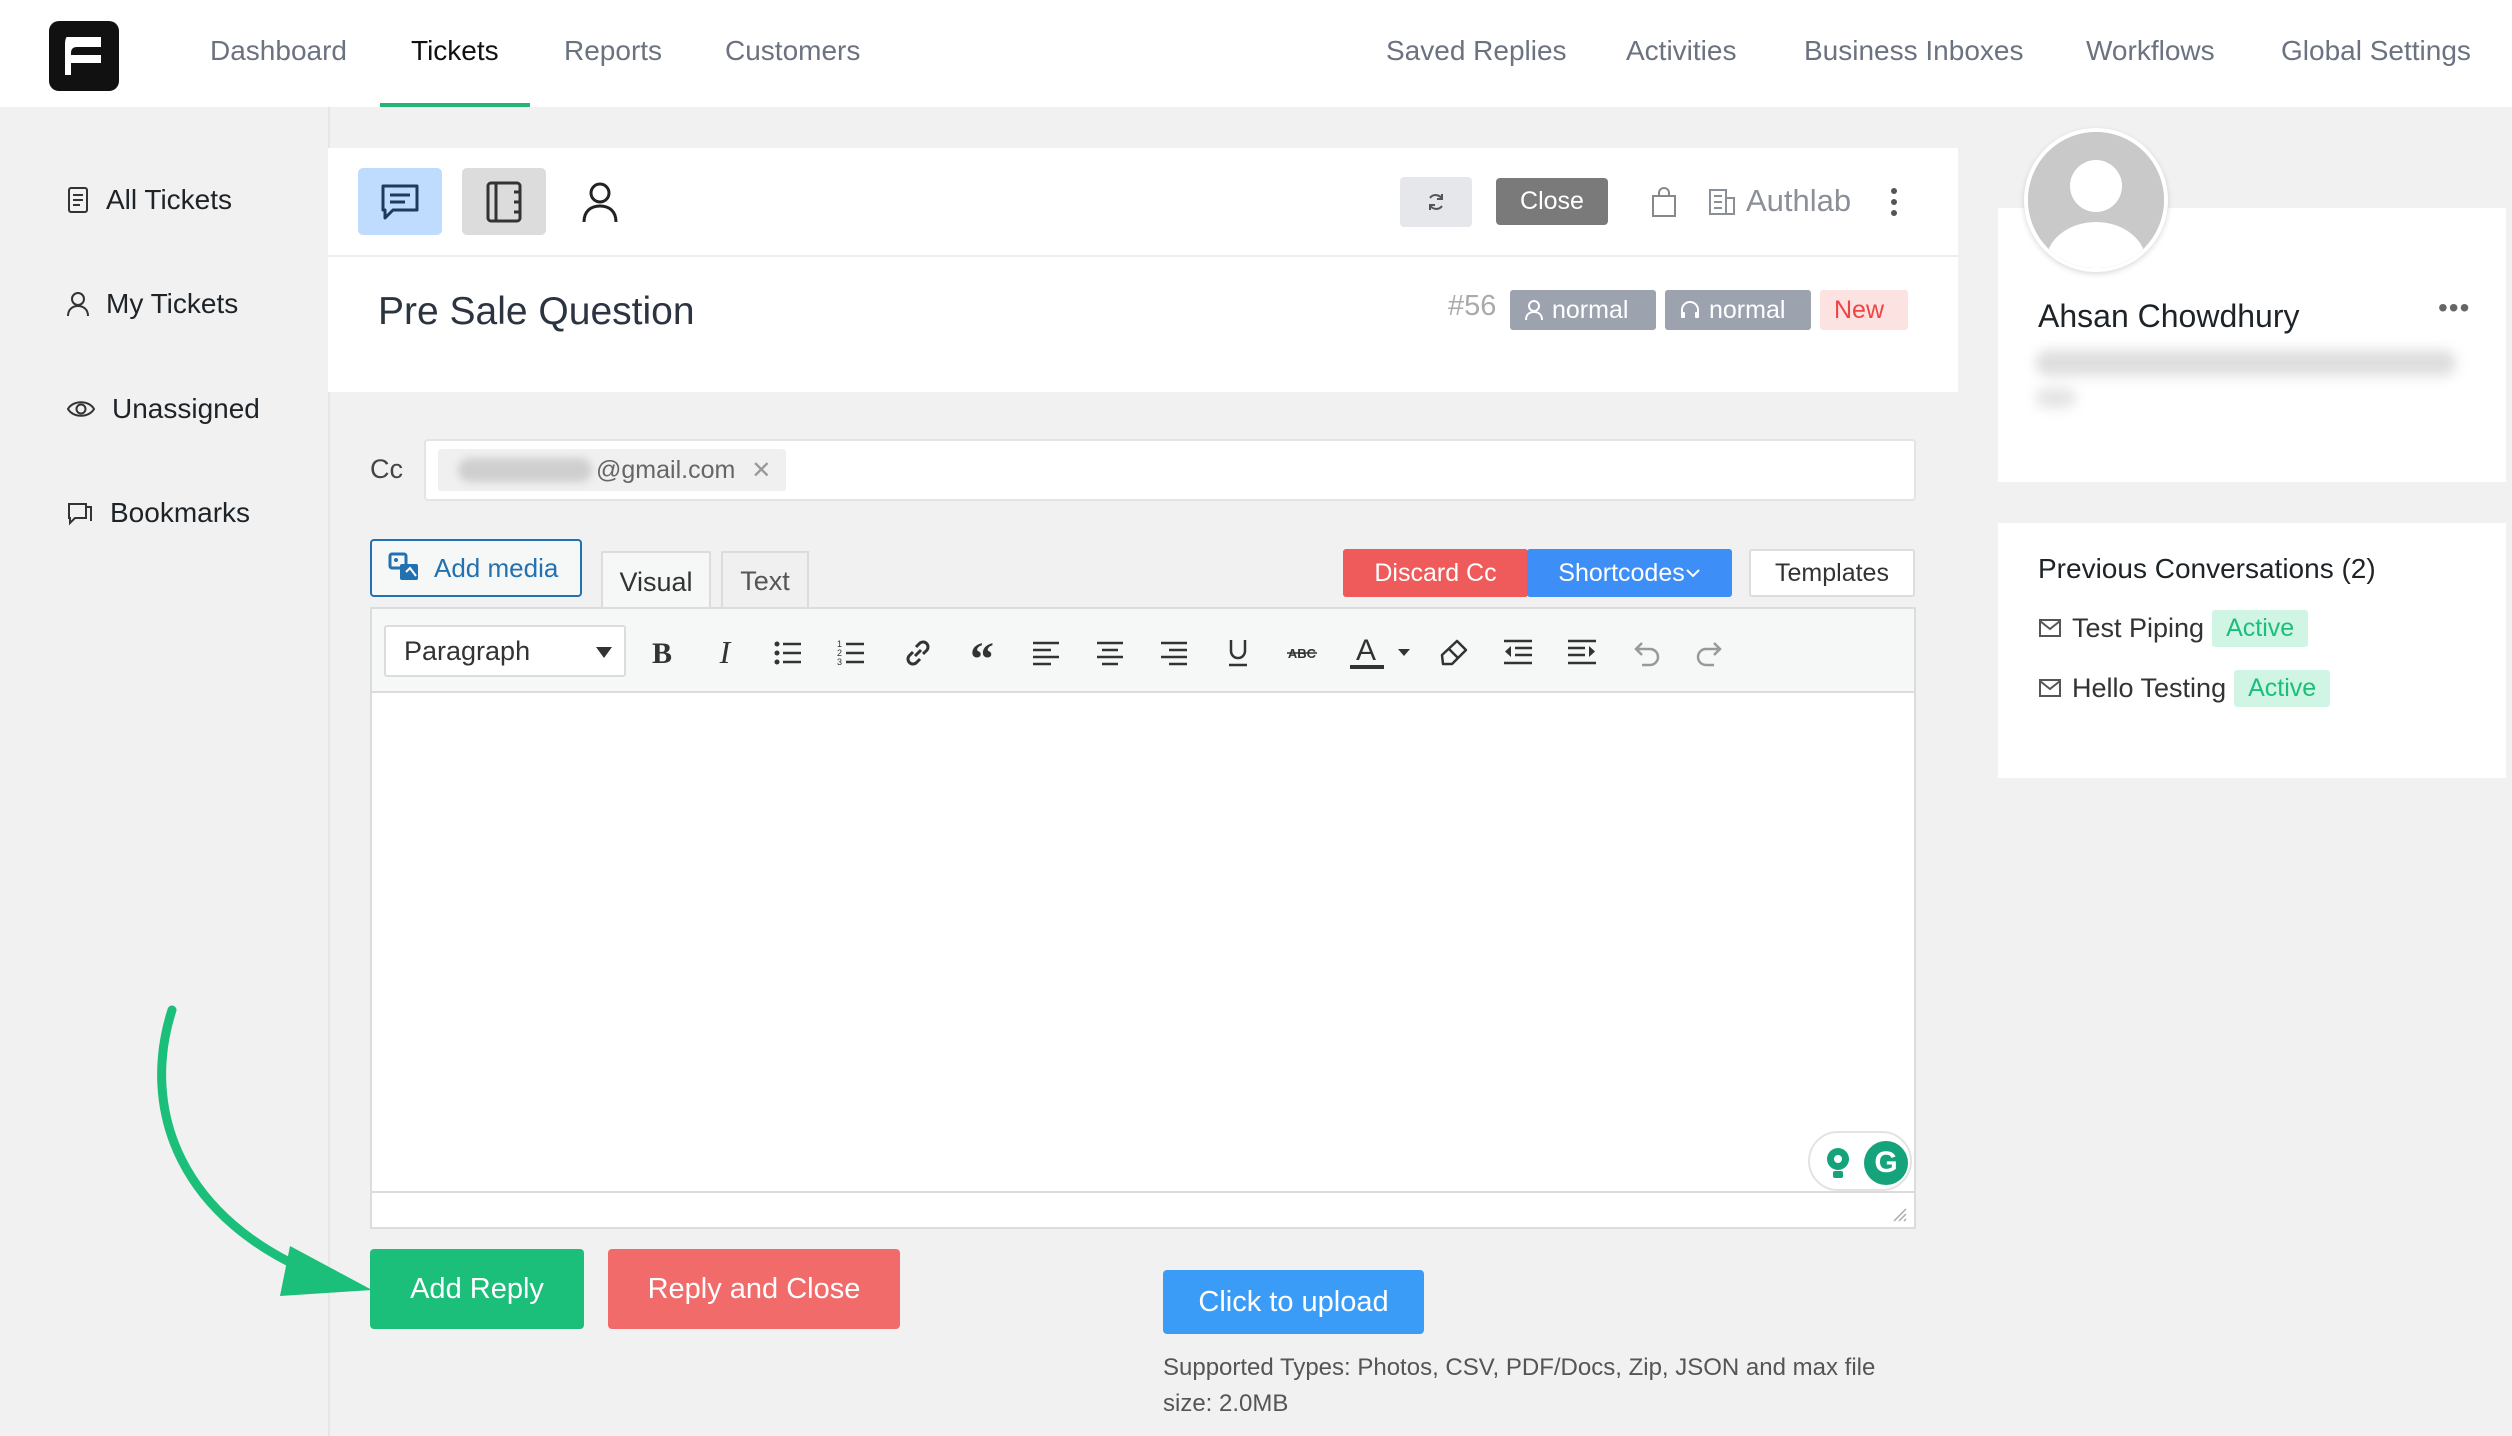  I want to click on format-select-value: Paragraph, so click(467, 650).